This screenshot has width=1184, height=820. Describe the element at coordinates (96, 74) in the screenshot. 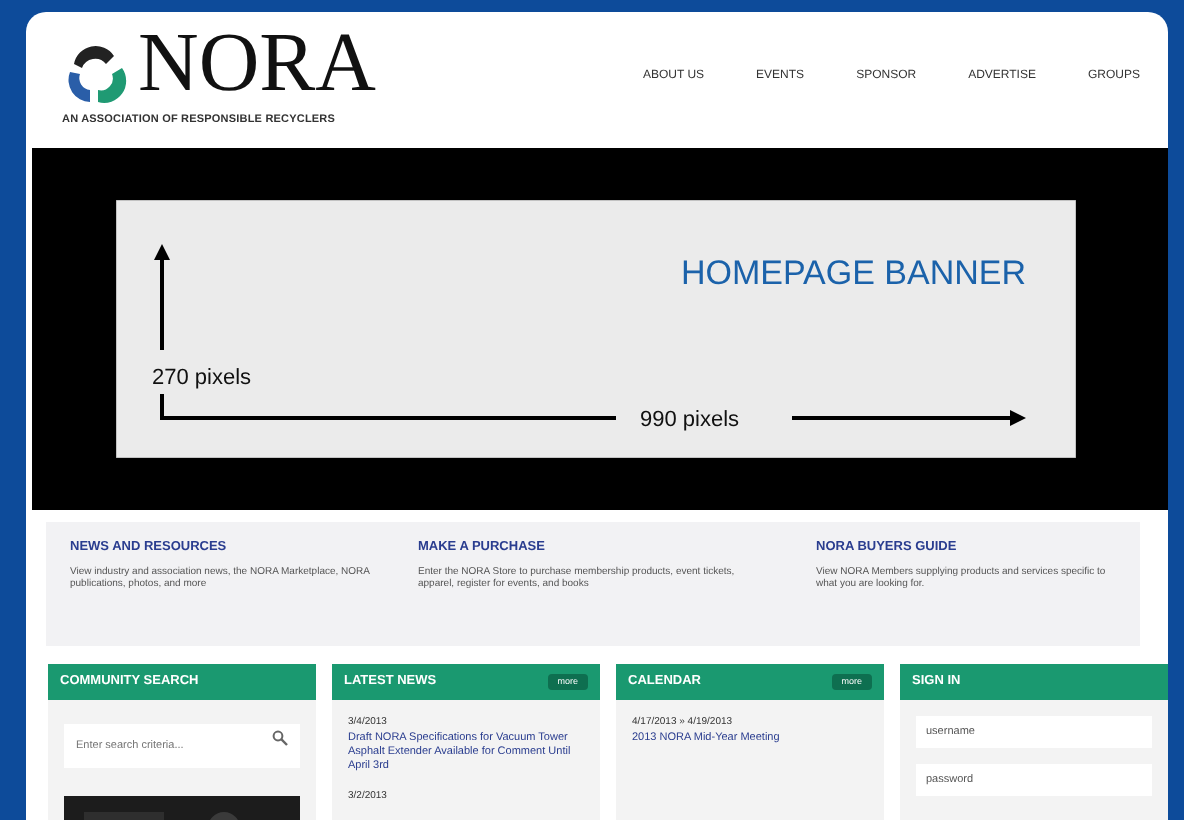

I see `logo-icon` at that location.